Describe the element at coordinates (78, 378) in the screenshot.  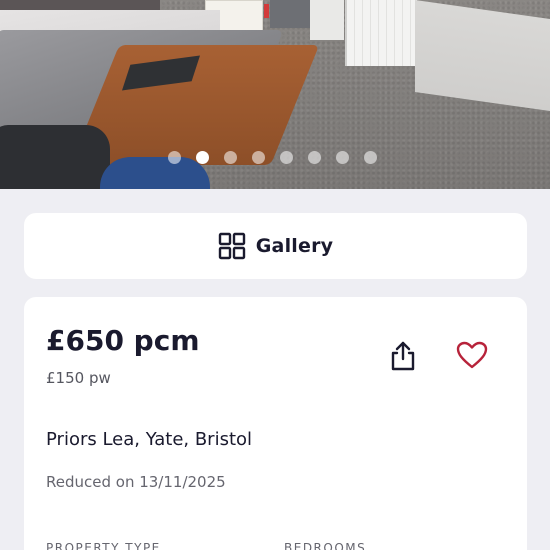
I see `price-weekly: £150 pw` at that location.